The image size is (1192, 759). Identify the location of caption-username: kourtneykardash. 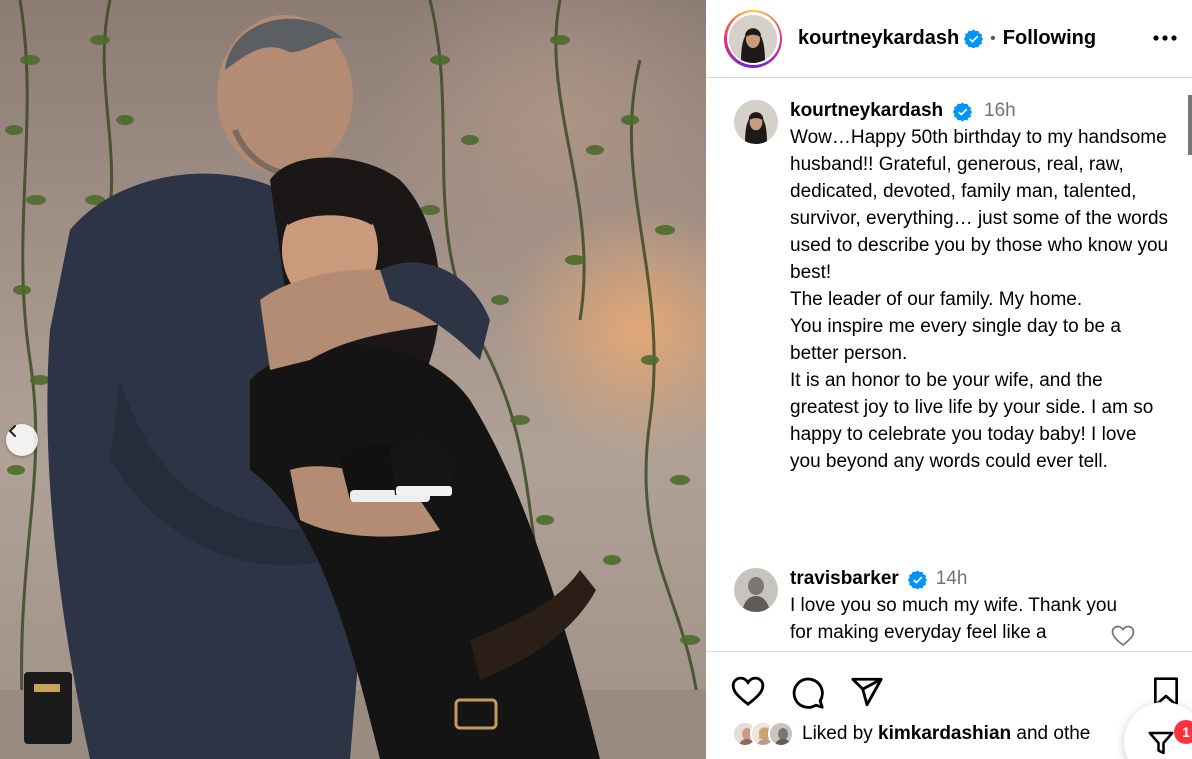
(866, 110).